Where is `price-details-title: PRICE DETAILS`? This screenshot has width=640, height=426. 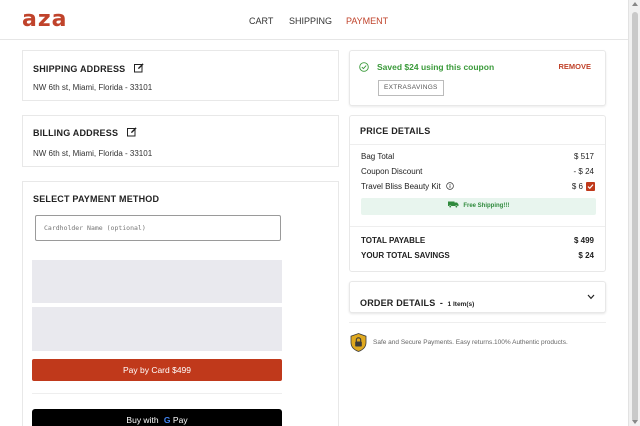 price-details-title: PRICE DETAILS is located at coordinates (395, 131).